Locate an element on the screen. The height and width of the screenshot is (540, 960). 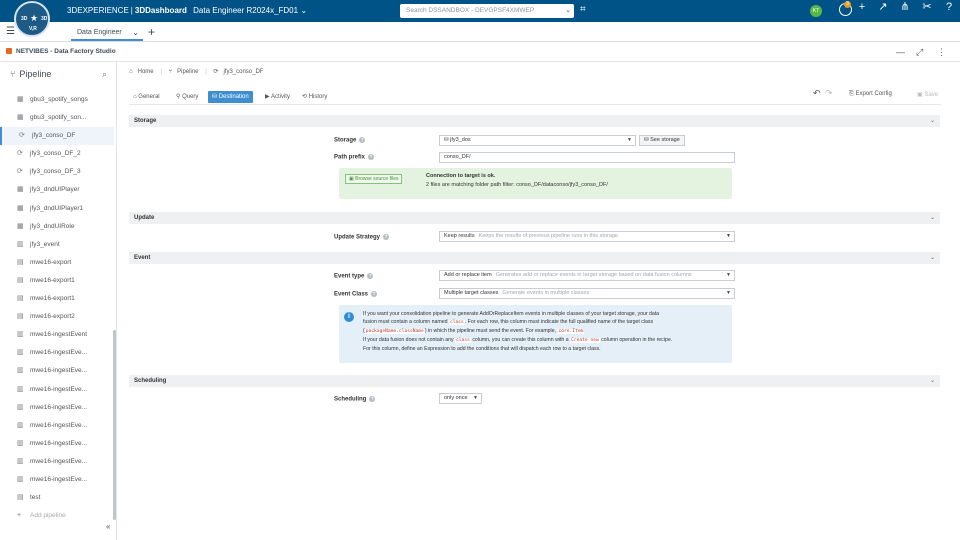
sidebar-item-pipeline: ▦ jfy3_dndUIPlayer1 is located at coordinates (57, 209).